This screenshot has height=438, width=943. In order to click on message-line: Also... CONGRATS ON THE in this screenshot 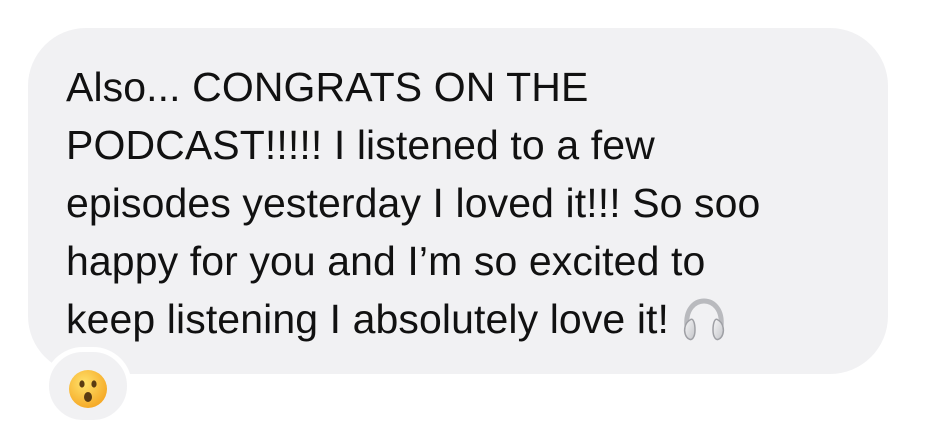, I will do `click(327, 87)`.